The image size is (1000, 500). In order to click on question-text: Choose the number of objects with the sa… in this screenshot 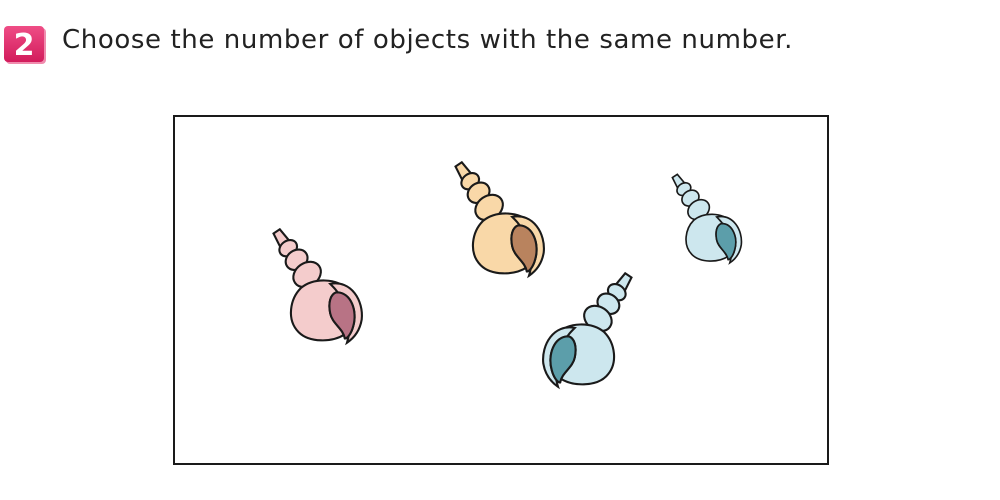, I will do `click(427, 40)`.